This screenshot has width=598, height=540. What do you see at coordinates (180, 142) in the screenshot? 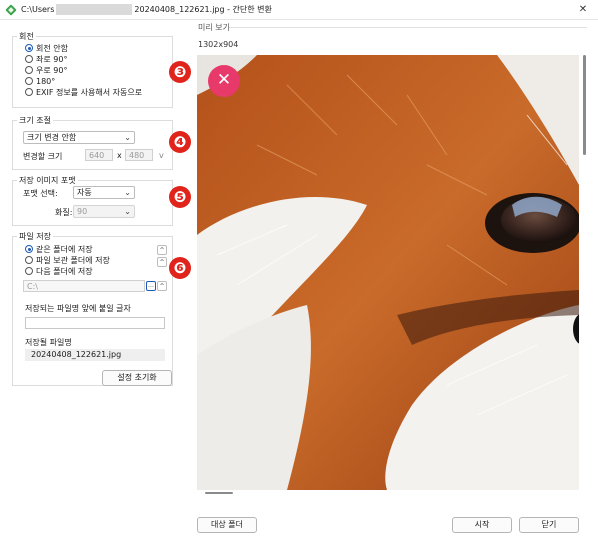
I see `annotation-badge-4: ❹` at bounding box center [180, 142].